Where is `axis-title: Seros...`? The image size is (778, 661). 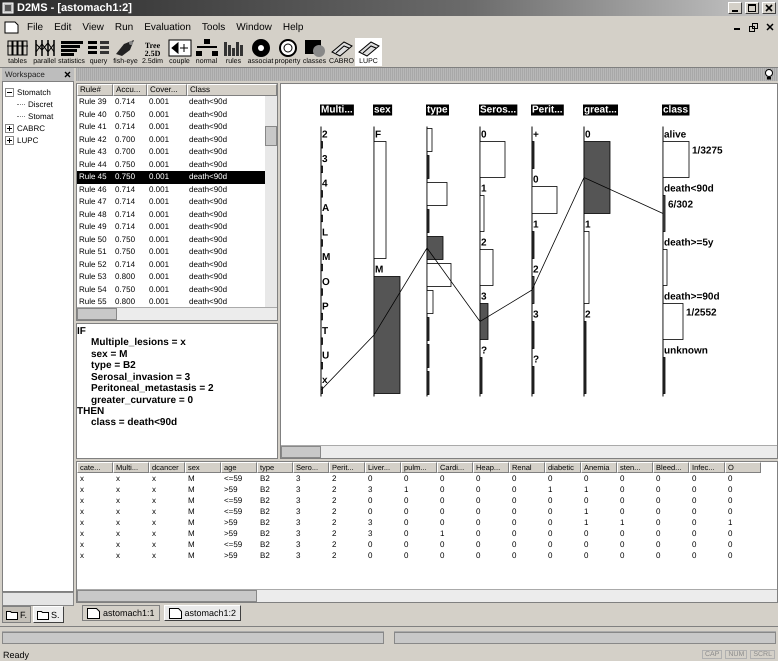 axis-title: Seros... is located at coordinates (498, 110).